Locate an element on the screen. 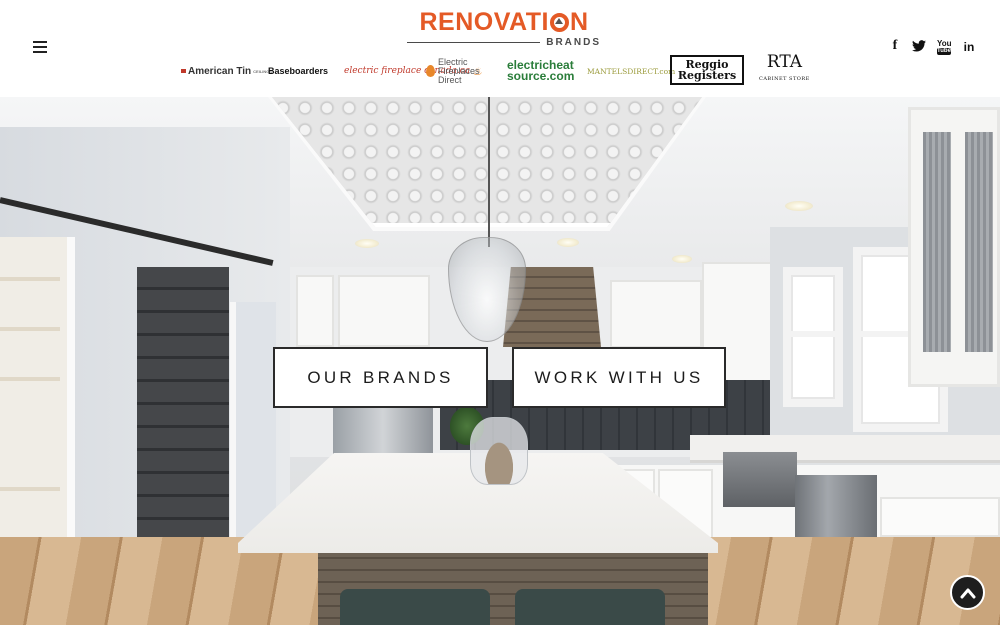  youtube-icon: You Tube is located at coordinates (944, 48).